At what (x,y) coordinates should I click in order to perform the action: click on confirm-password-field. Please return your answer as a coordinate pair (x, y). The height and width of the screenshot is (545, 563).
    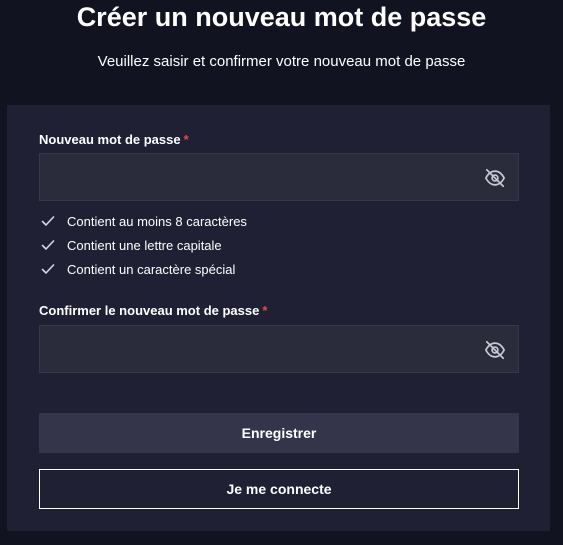
    Looking at the image, I should click on (279, 349).